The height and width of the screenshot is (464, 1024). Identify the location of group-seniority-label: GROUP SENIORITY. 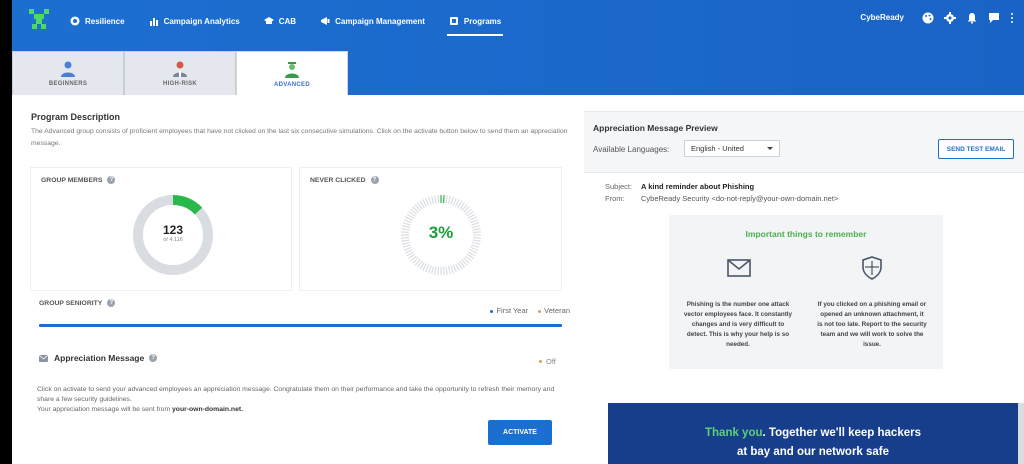
(71, 303).